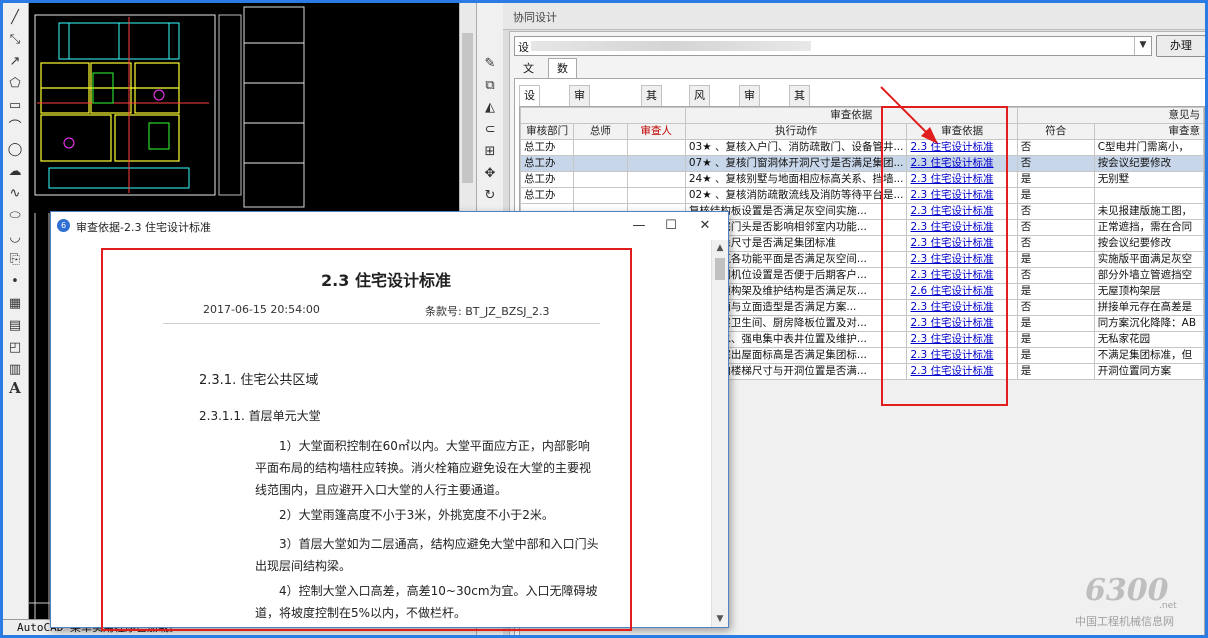 Image resolution: width=1208 pixels, height=638 pixels. Describe the element at coordinates (15, 370) in the screenshot. I see `table-icon: ▥` at that location.